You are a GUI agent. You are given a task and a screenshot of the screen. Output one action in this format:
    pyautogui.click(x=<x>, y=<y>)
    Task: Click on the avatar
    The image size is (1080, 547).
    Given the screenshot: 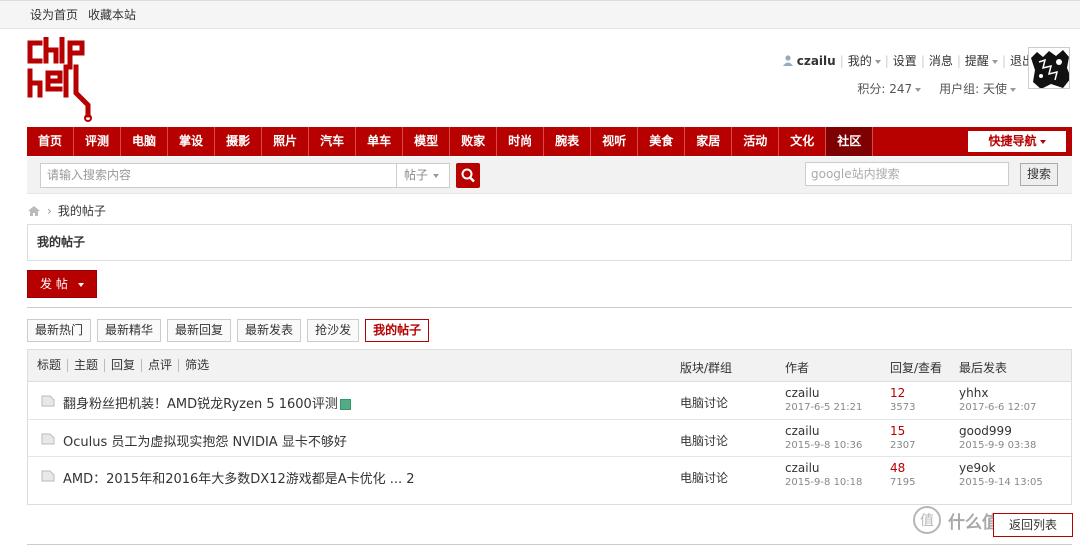 What is the action you would take?
    pyautogui.click(x=1049, y=68)
    